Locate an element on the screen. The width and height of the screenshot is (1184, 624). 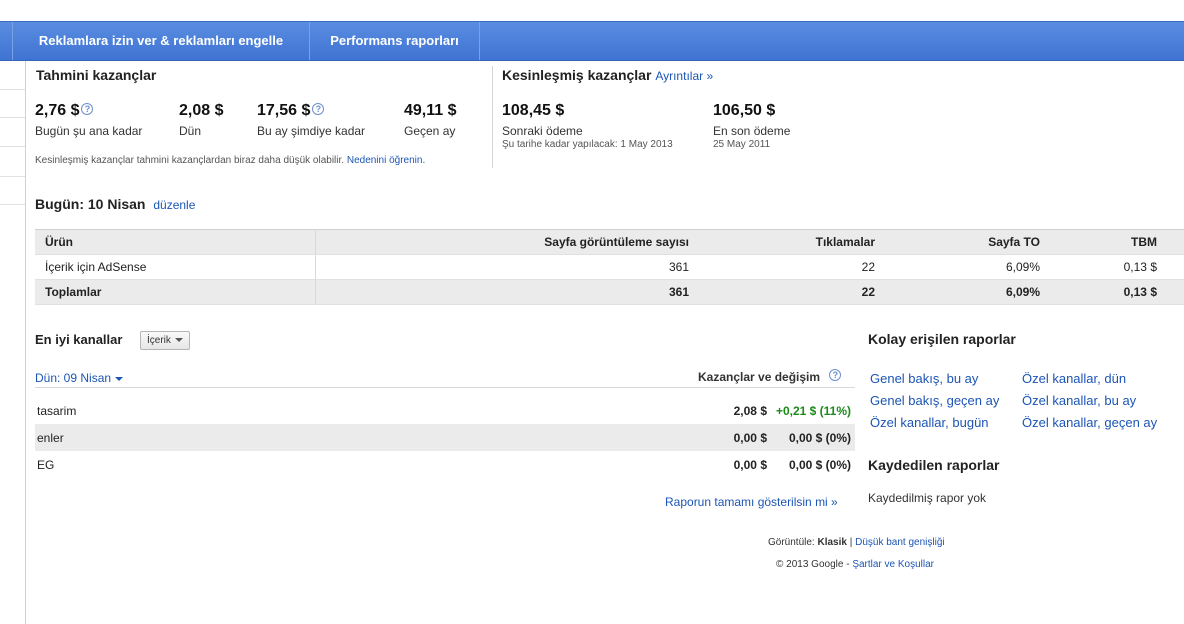
copyright: © 2013 Google - is located at coordinates (813, 564).